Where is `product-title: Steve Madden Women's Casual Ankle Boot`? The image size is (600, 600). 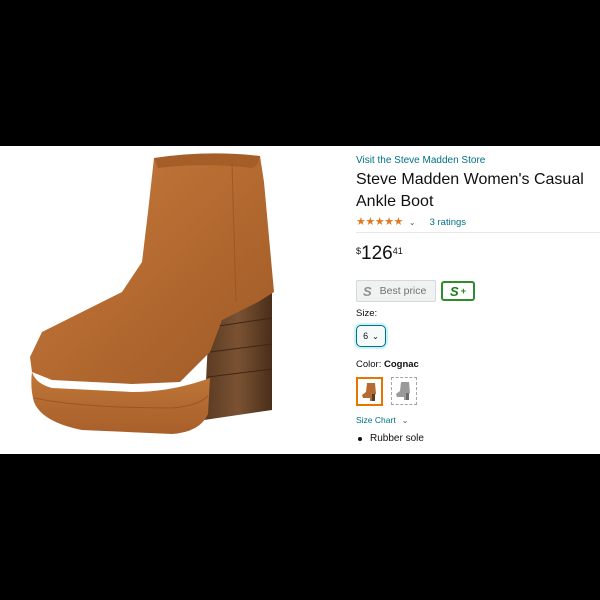 product-title: Steve Madden Women's Casual Ankle Boot is located at coordinates (470, 190).